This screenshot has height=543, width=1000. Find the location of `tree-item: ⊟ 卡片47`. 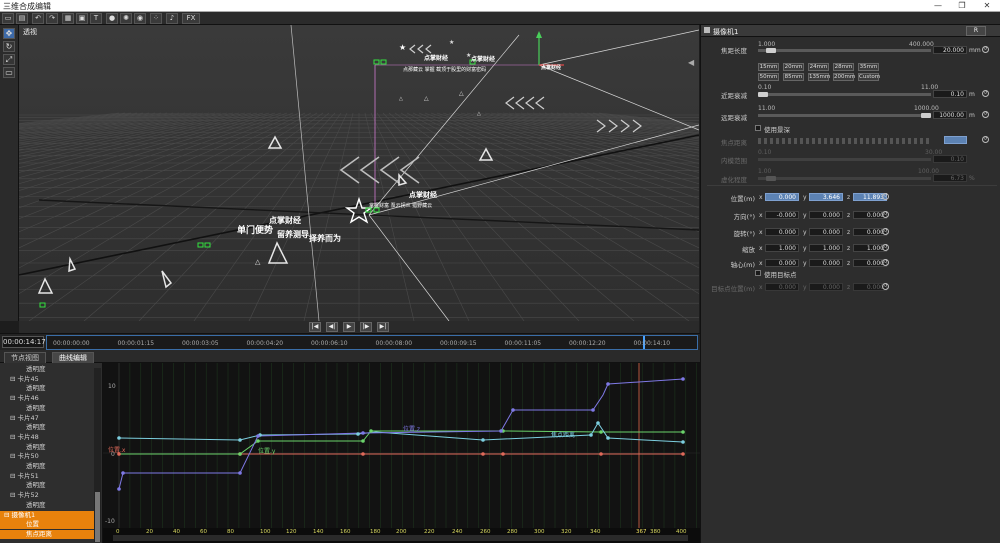

tree-item: ⊟ 卡片47 is located at coordinates (47, 418).